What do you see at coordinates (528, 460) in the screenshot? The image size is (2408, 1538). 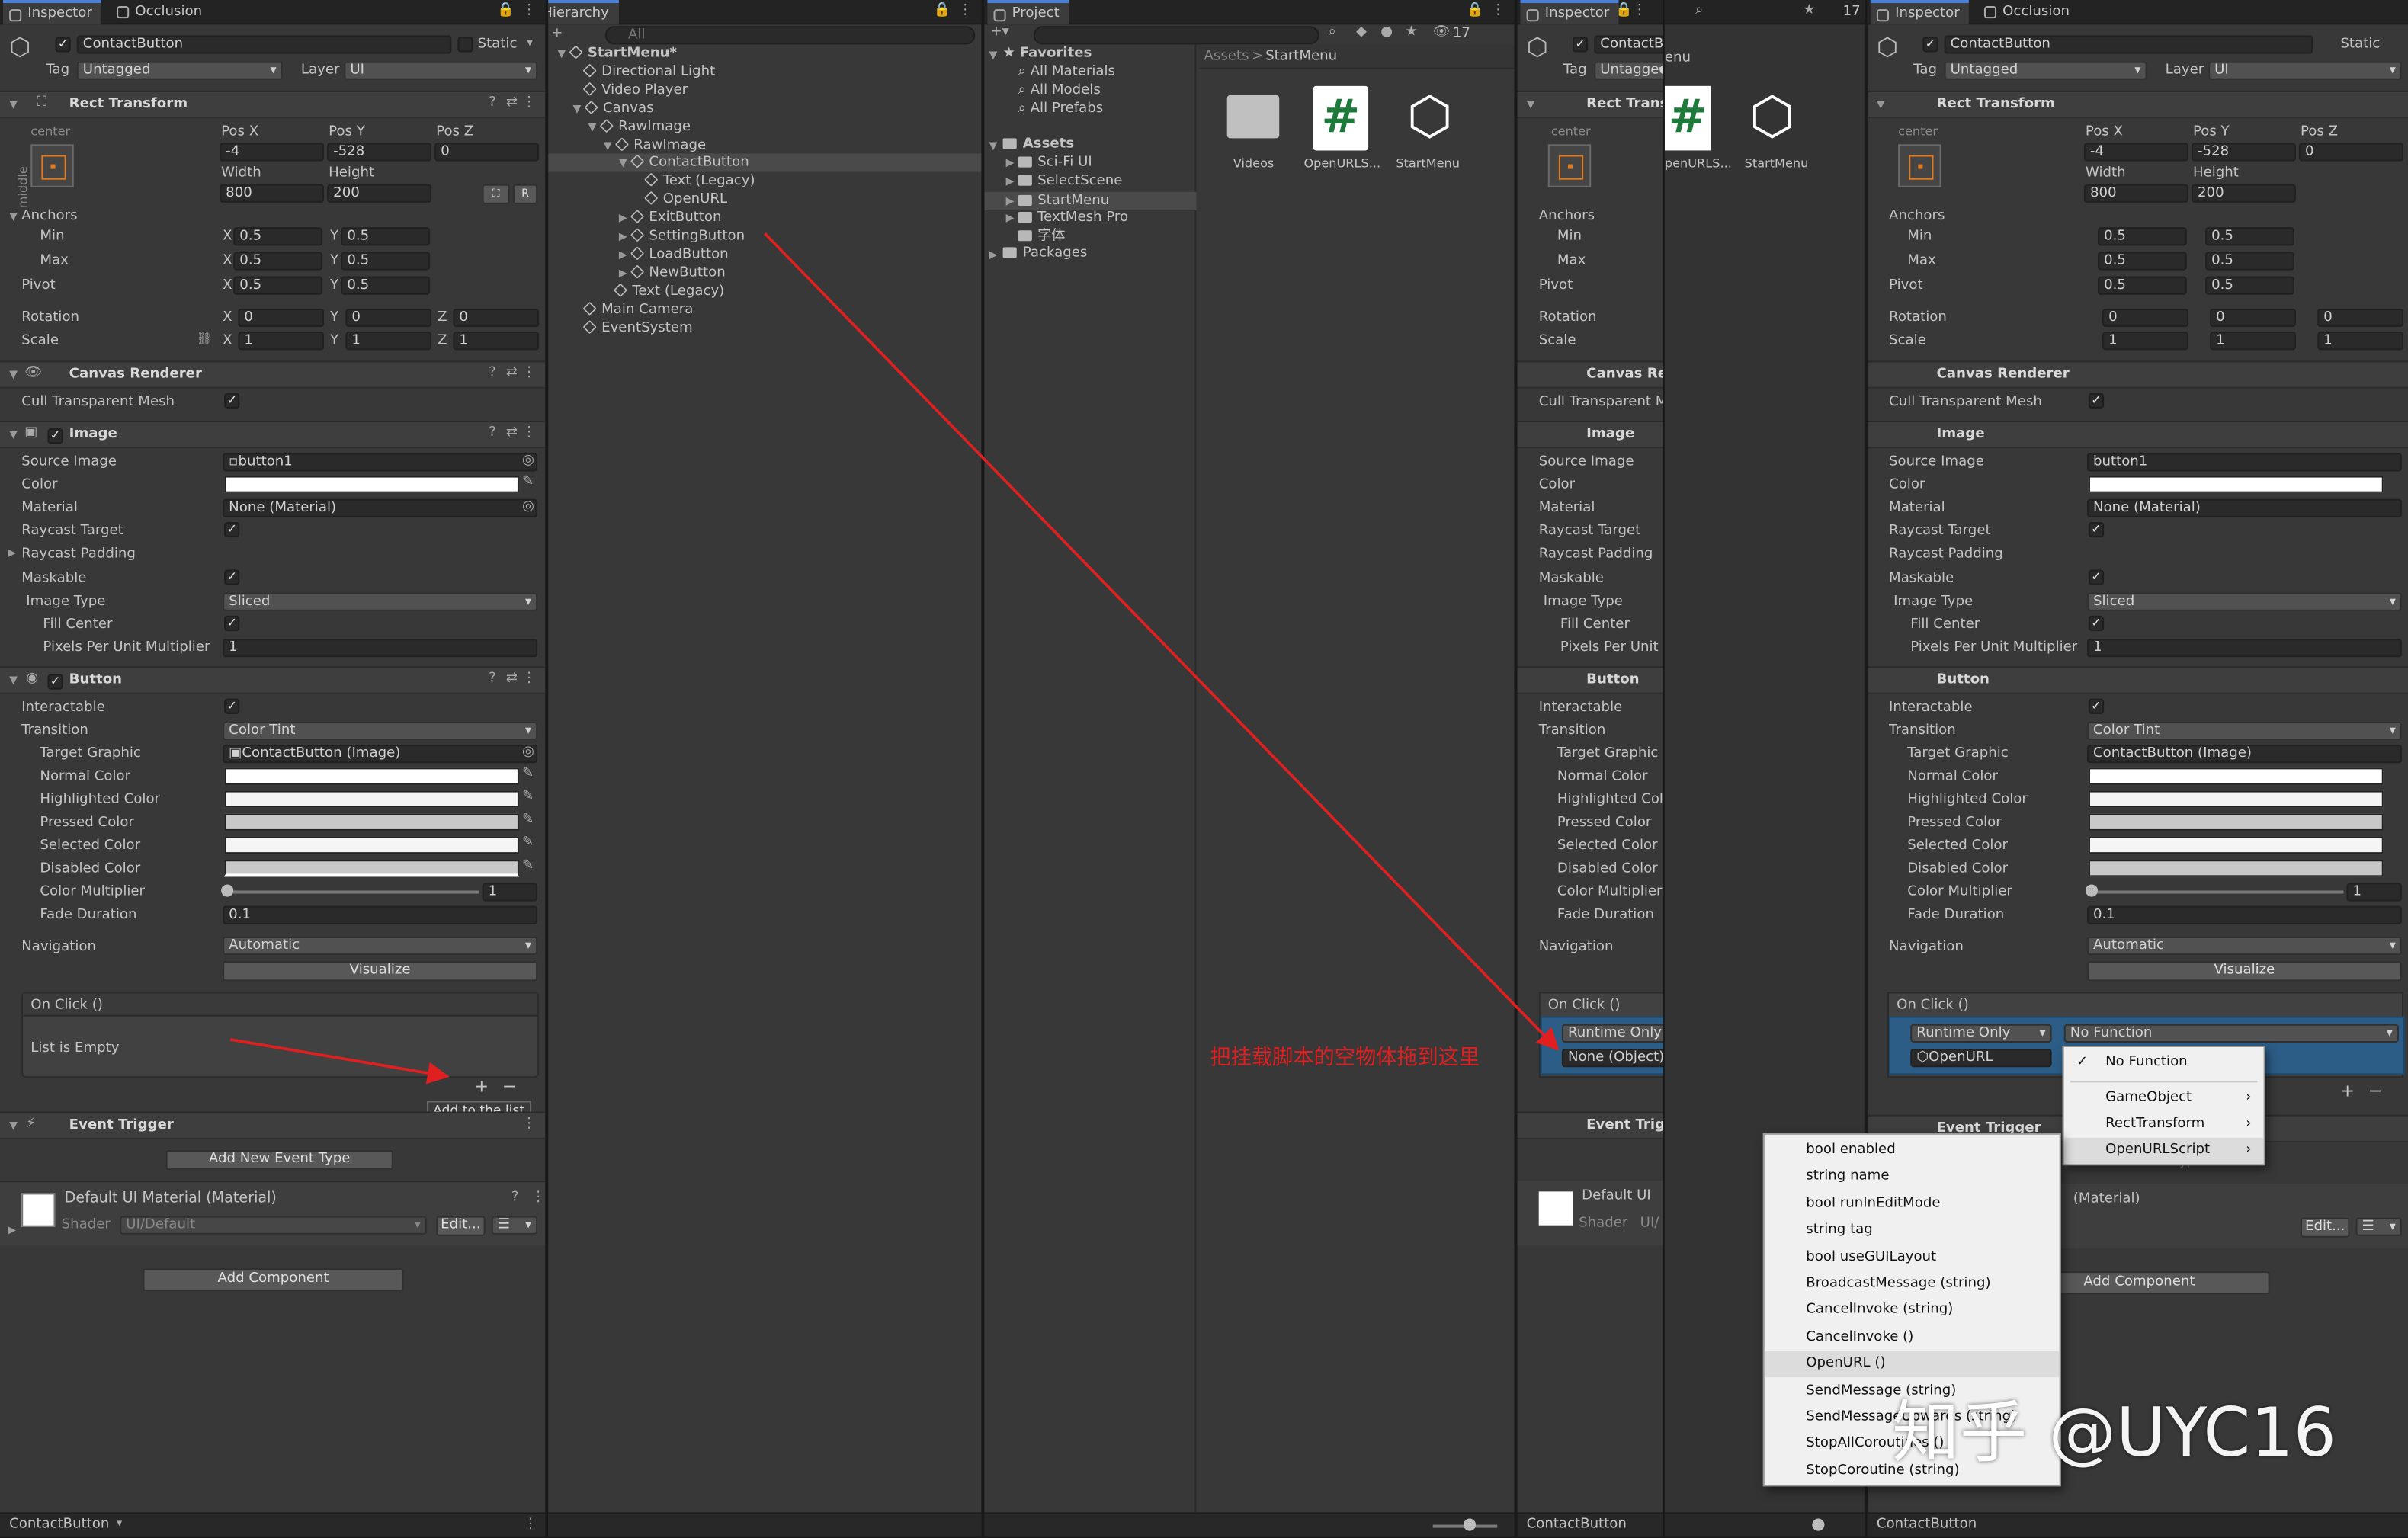 I see `object-picker-icon: ◎` at bounding box center [528, 460].